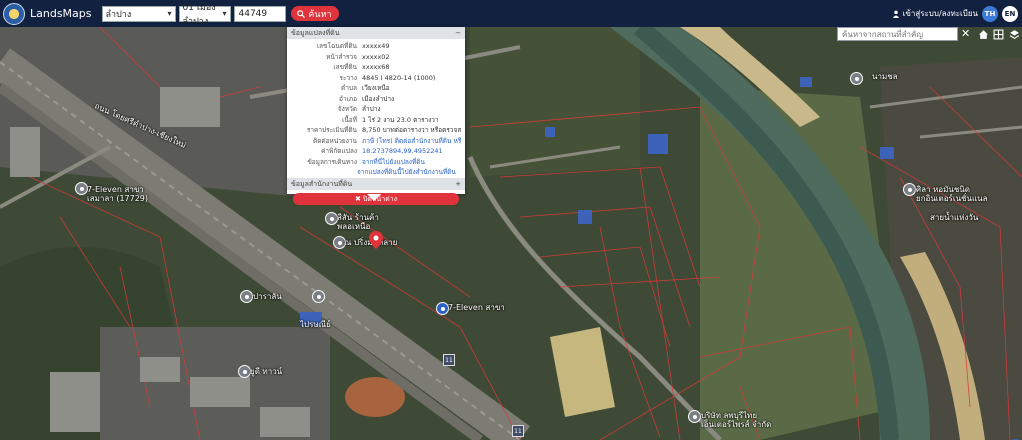 The height and width of the screenshot is (440, 1022). Describe the element at coordinates (259, 13) in the screenshot. I see `parcel-number-input: 44749` at that location.